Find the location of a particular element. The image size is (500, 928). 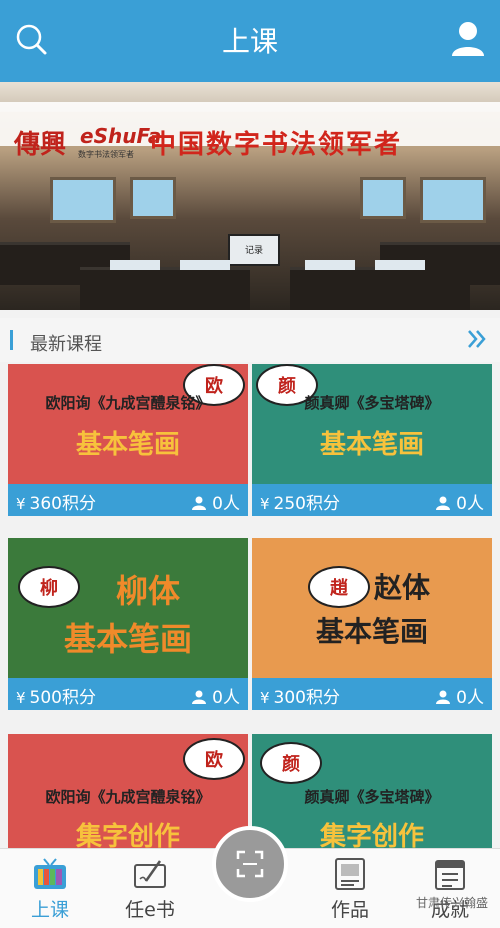

brand-logo: 傳興 is located at coordinates (40, 145).